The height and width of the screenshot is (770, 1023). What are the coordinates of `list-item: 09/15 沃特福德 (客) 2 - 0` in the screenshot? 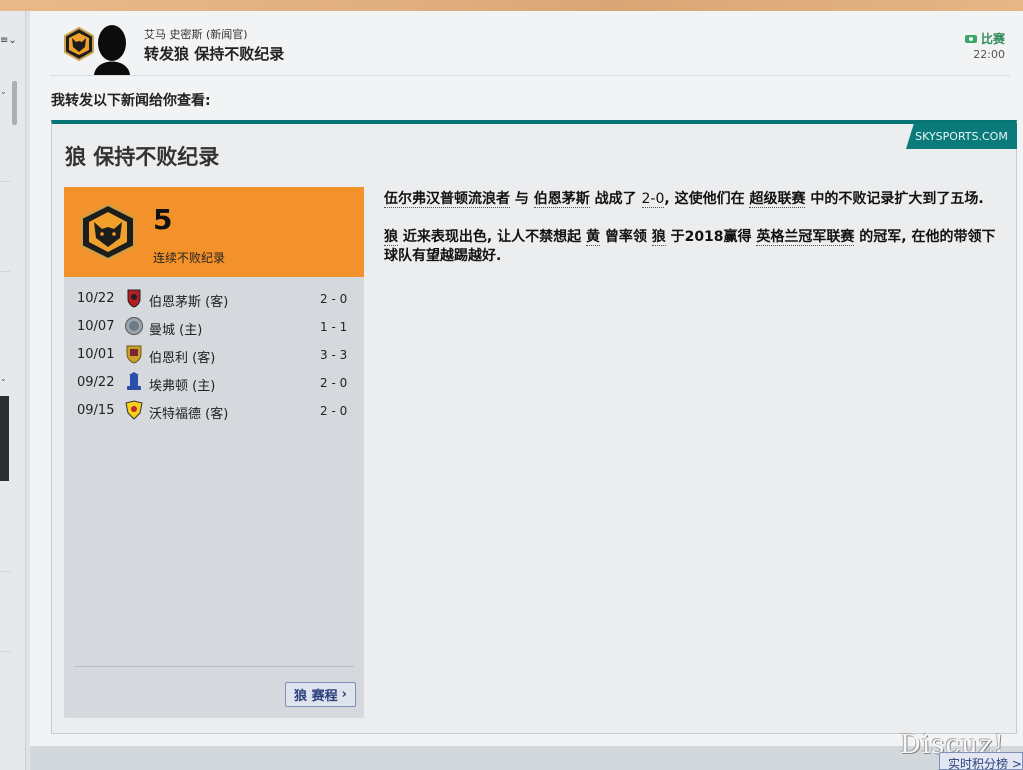 It's located at (214, 411).